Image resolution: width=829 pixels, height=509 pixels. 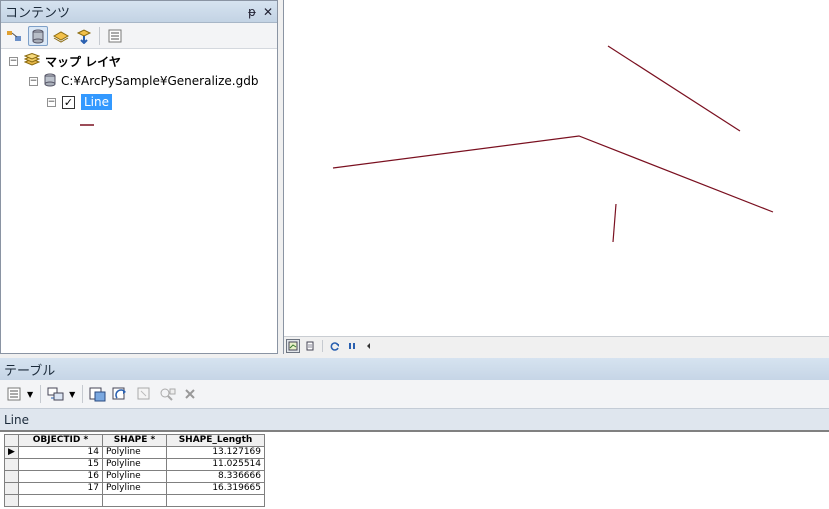 I want to click on table-row: 17 Polyline 16.319665, so click(x=134, y=488).